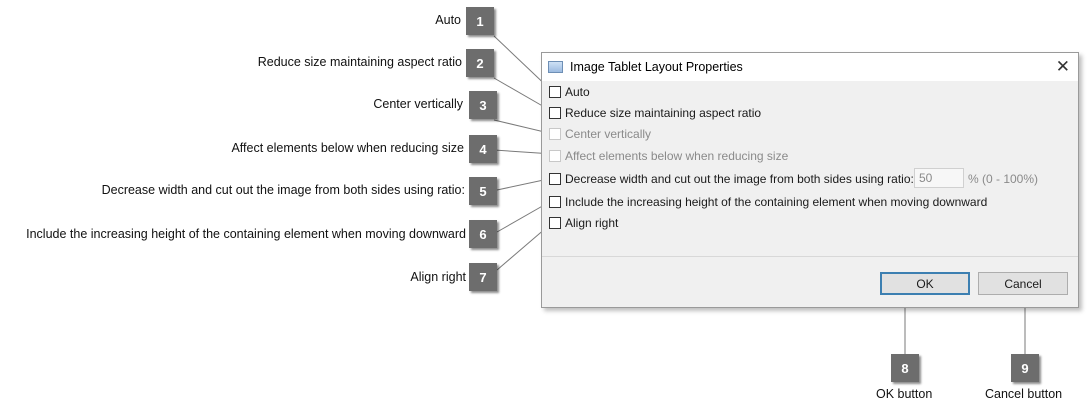  What do you see at coordinates (592, 223) in the screenshot?
I see `align-right-label: Align right` at bounding box center [592, 223].